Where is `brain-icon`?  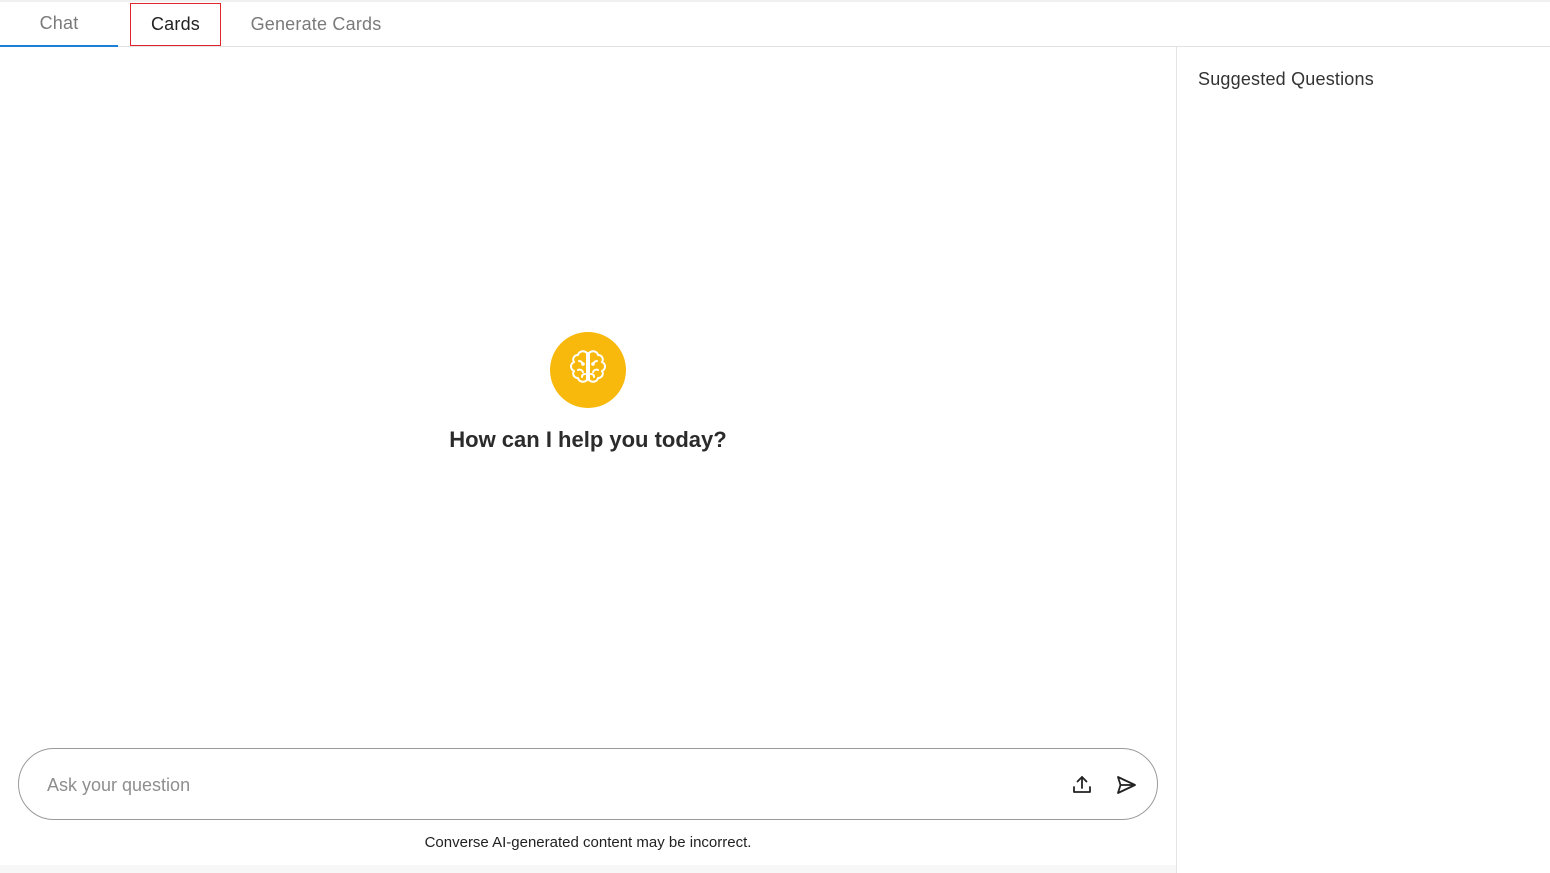
brain-icon is located at coordinates (588, 366).